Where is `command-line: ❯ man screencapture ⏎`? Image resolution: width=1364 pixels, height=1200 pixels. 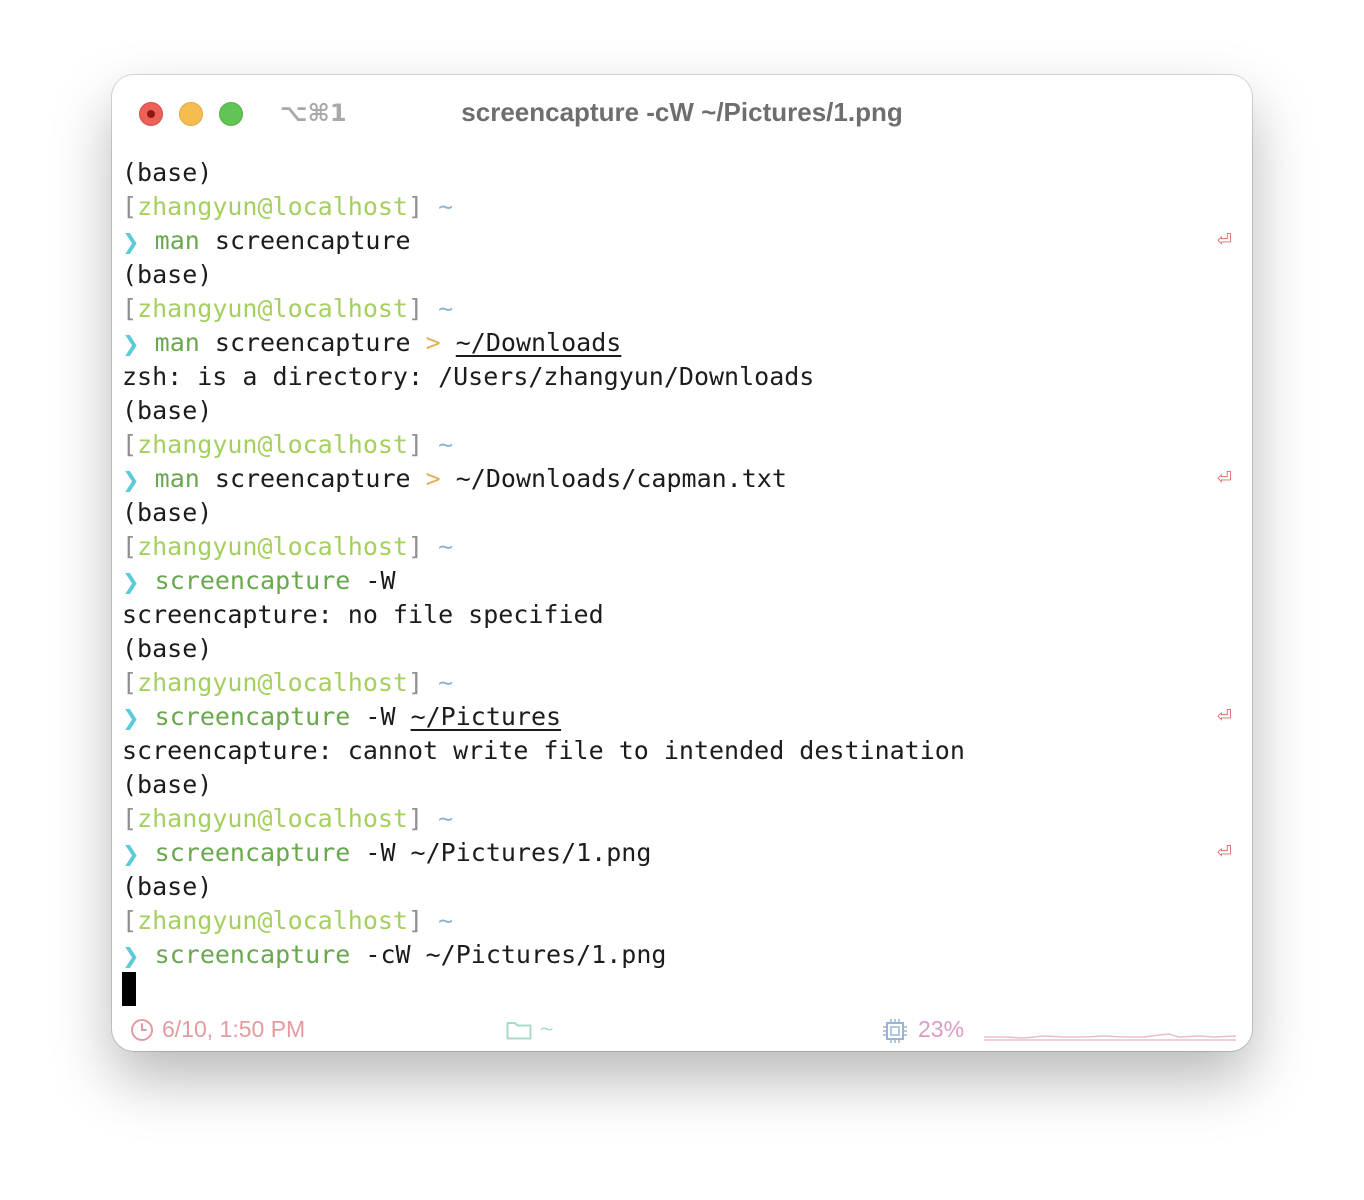
command-line: ❯ man screencapture ⏎ is located at coordinates (682, 241).